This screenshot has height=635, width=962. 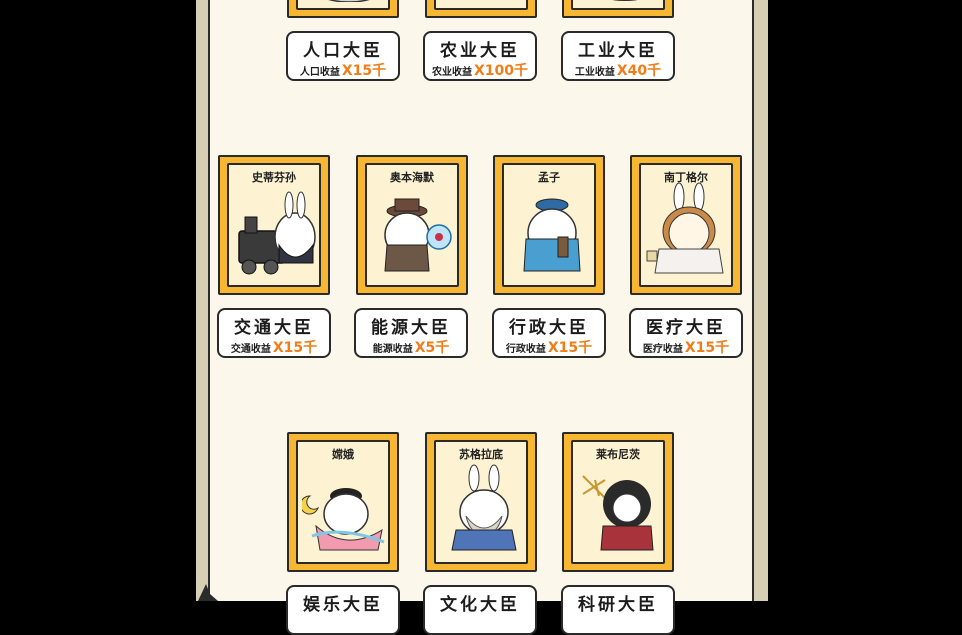 I want to click on nightingale-portrait, so click(x=685, y=228).